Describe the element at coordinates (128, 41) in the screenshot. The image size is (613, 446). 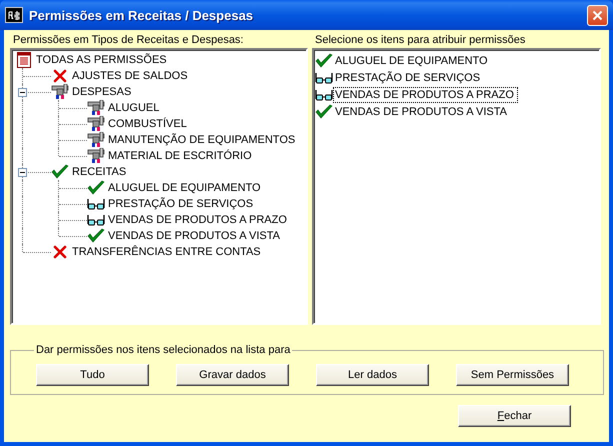
I see `panel-caption: Permissões em Tipos de Receitas e Despesas:` at that location.